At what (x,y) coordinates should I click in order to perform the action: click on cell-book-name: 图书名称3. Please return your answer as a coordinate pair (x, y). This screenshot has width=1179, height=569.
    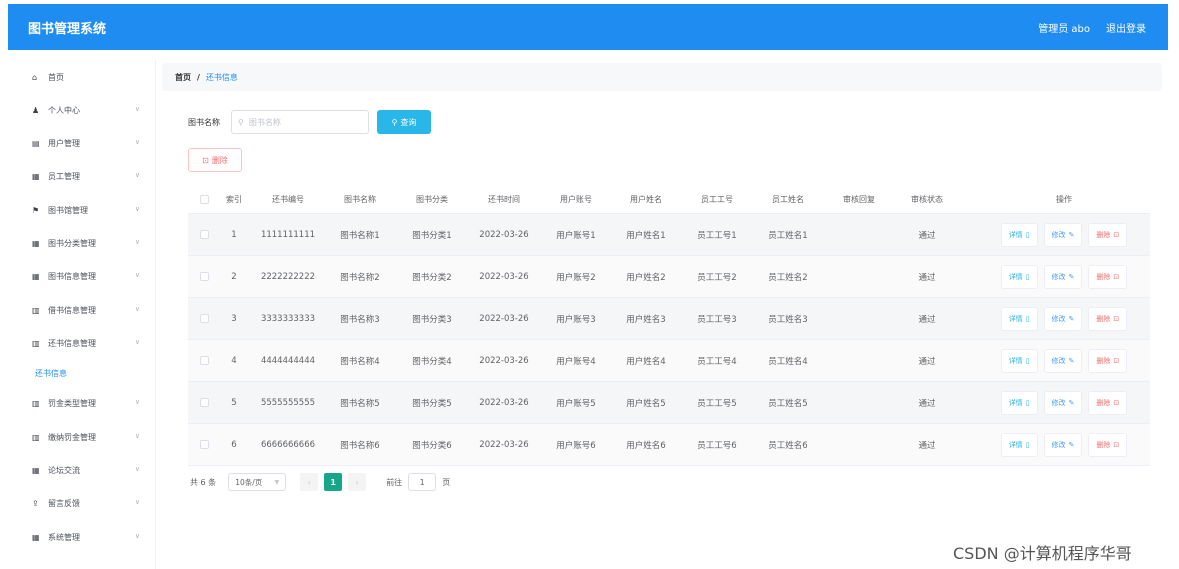
    Looking at the image, I should click on (360, 319).